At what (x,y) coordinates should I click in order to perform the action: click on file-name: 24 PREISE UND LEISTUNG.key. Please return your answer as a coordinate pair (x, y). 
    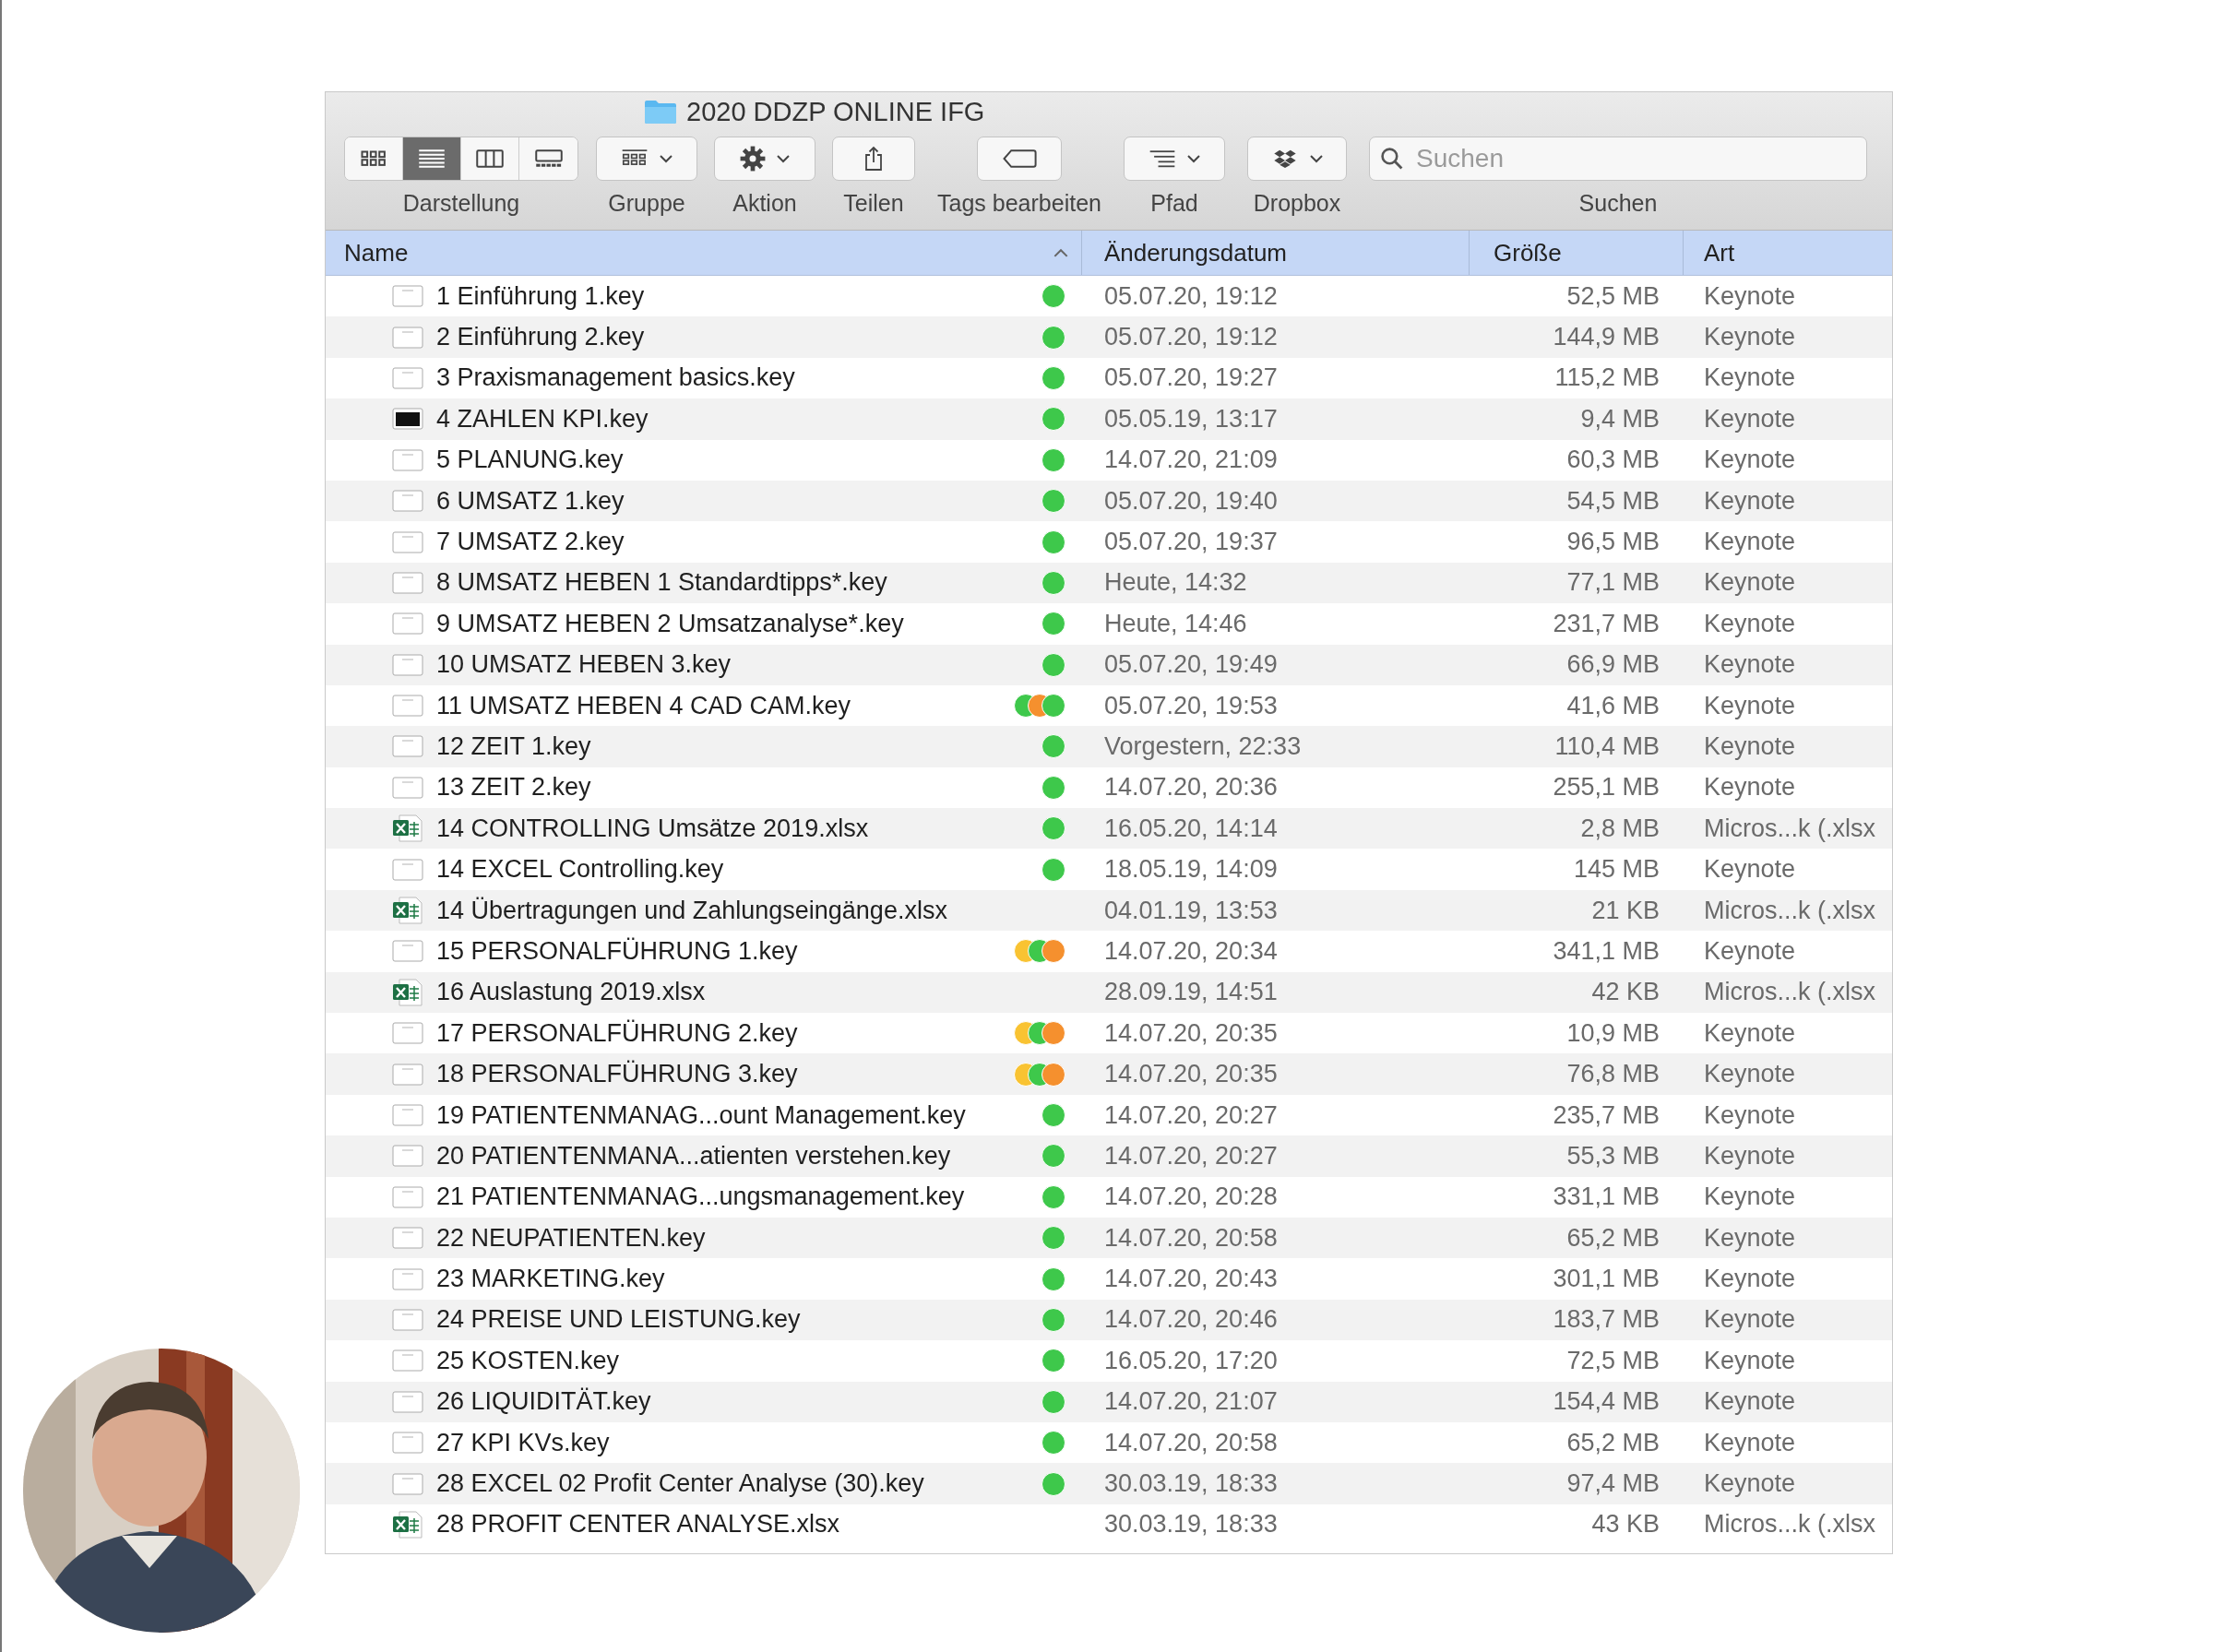
    Looking at the image, I should click on (618, 1320).